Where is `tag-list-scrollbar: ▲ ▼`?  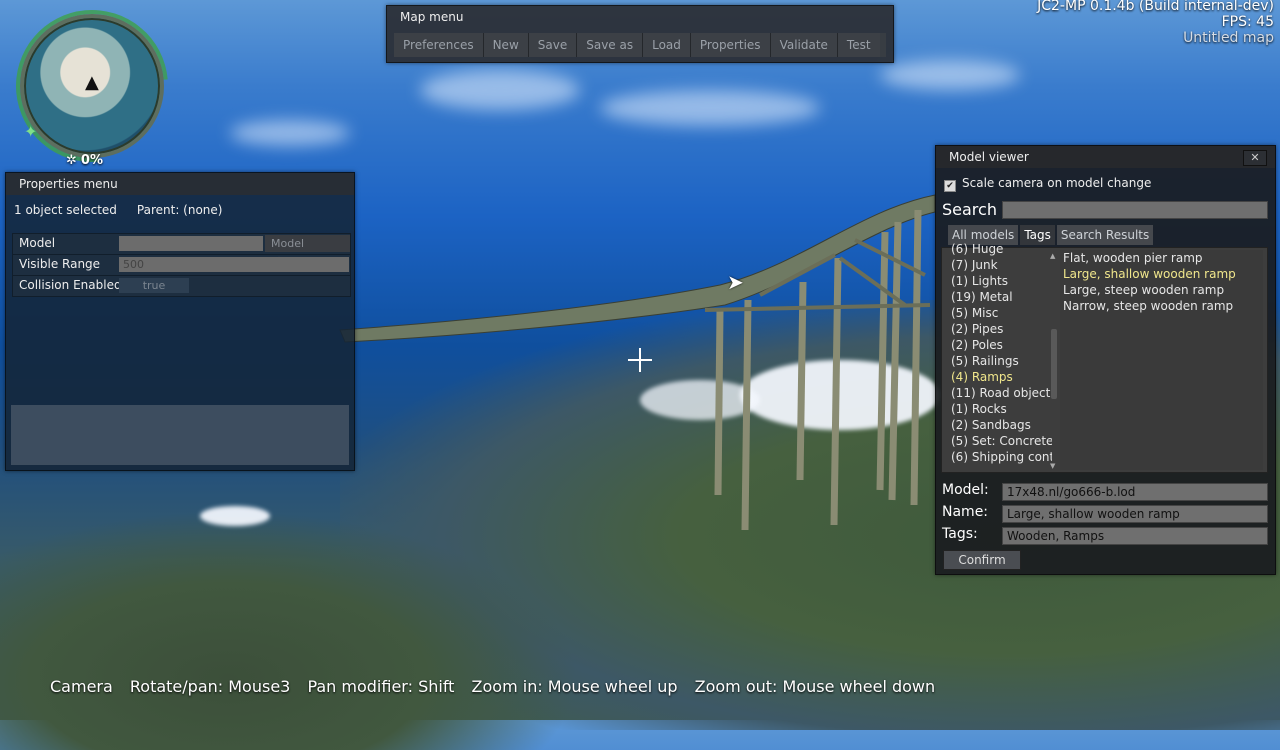
tag-list-scrollbar: ▲ ▼ is located at coordinates (1054, 361).